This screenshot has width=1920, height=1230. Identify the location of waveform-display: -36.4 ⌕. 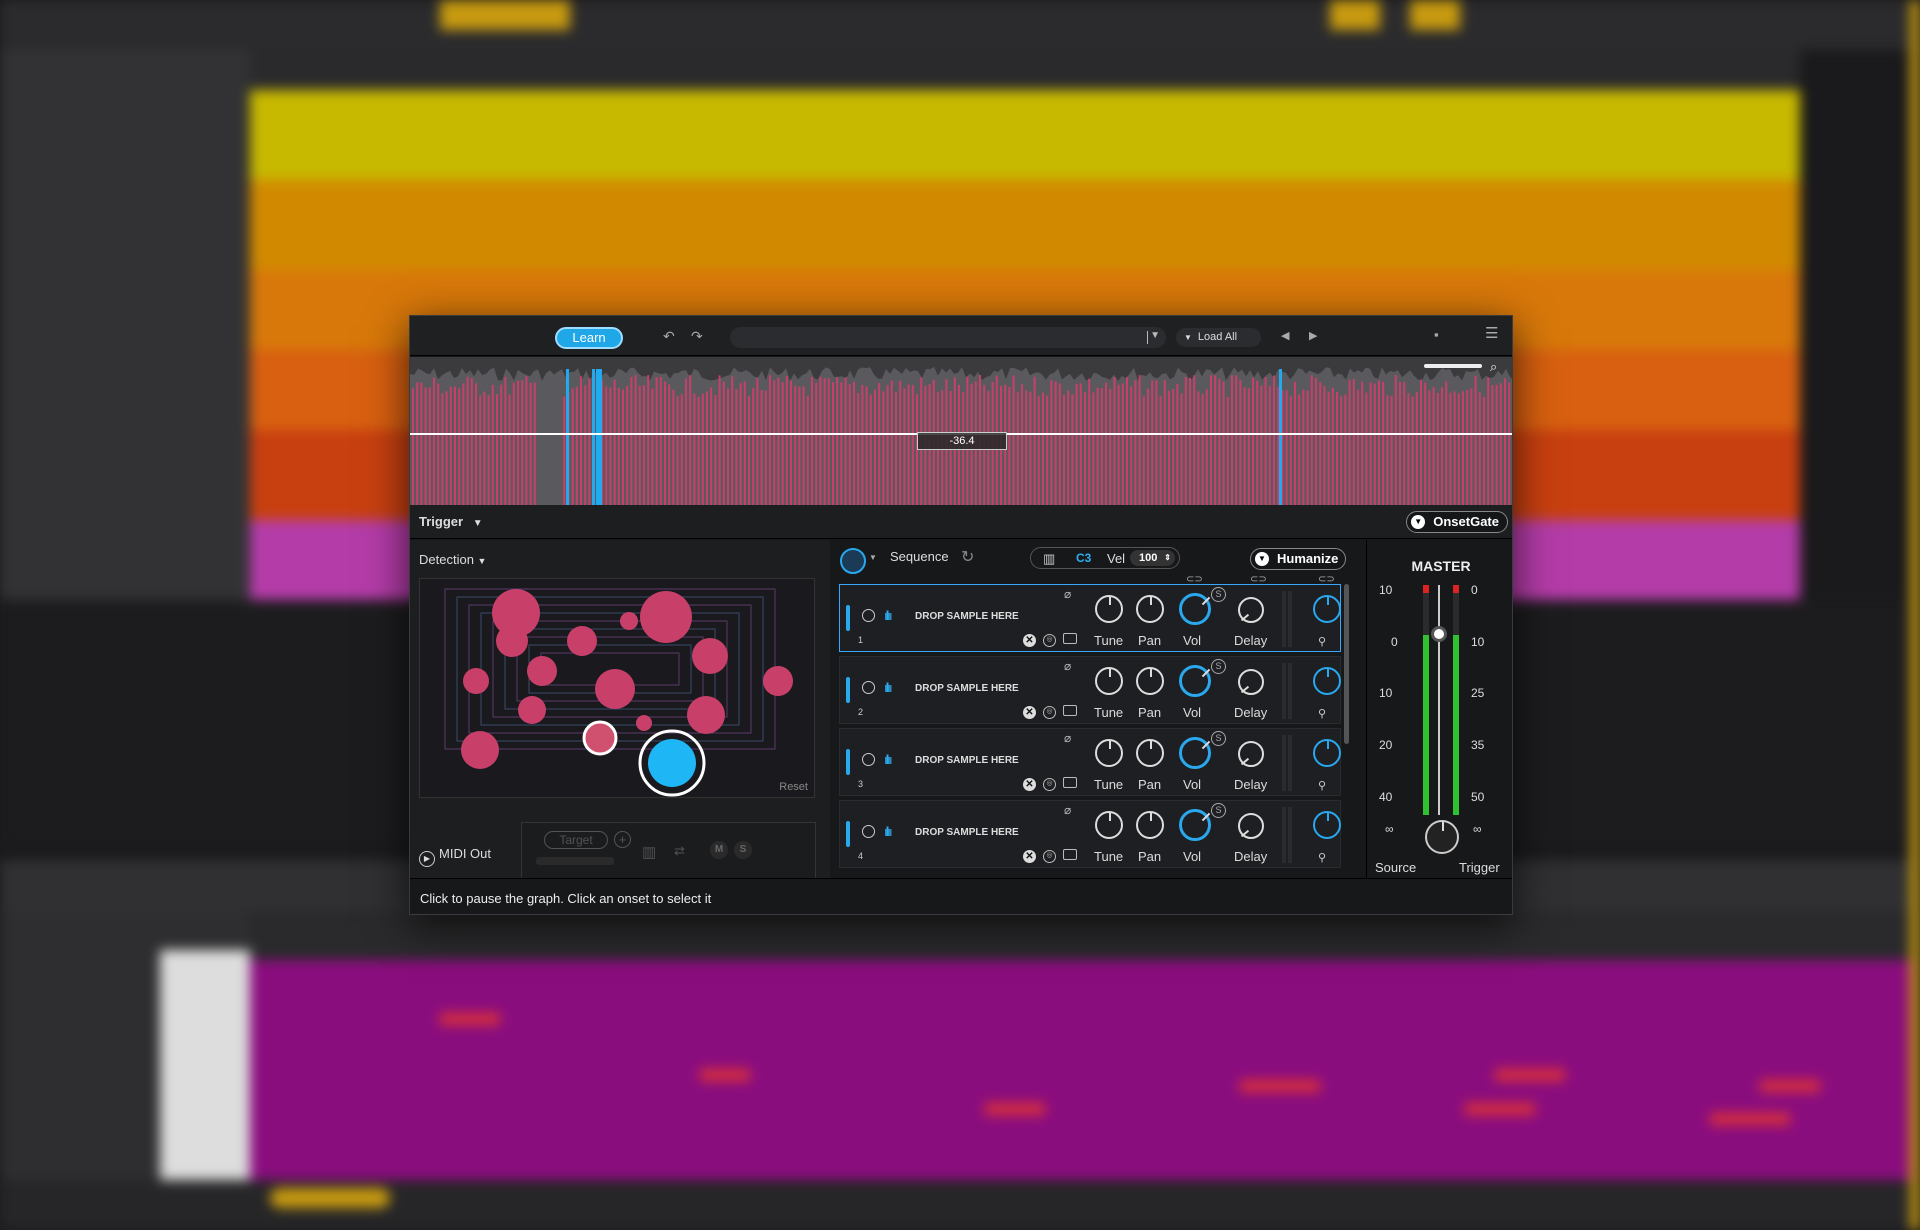
(961, 431).